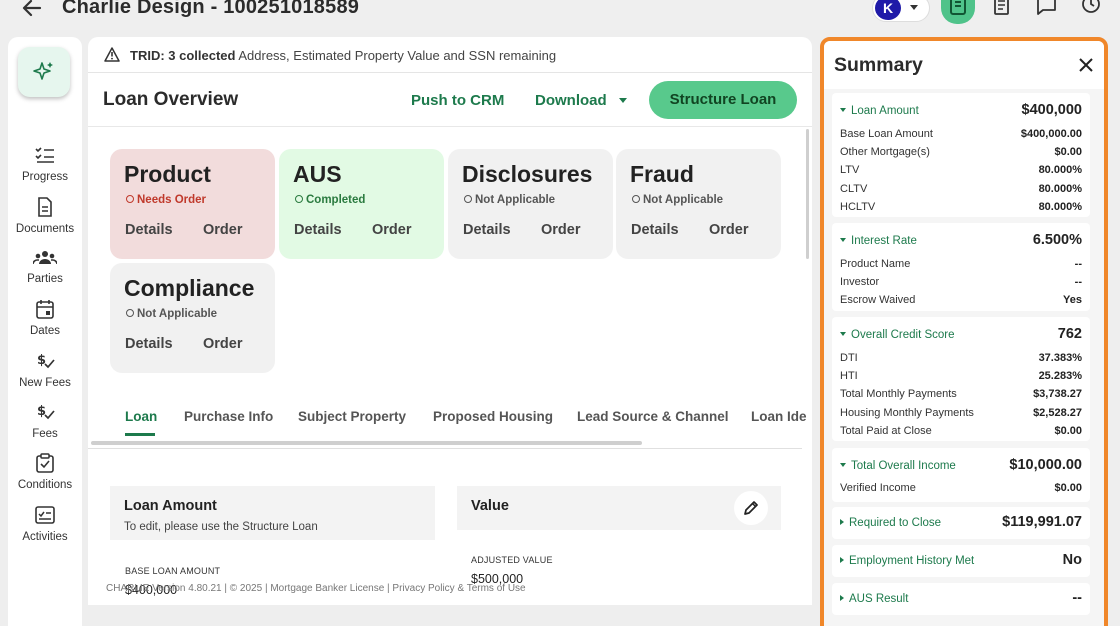 This screenshot has width=1120, height=626. What do you see at coordinates (45, 524) in the screenshot?
I see `nav-item-activities: Activities` at bounding box center [45, 524].